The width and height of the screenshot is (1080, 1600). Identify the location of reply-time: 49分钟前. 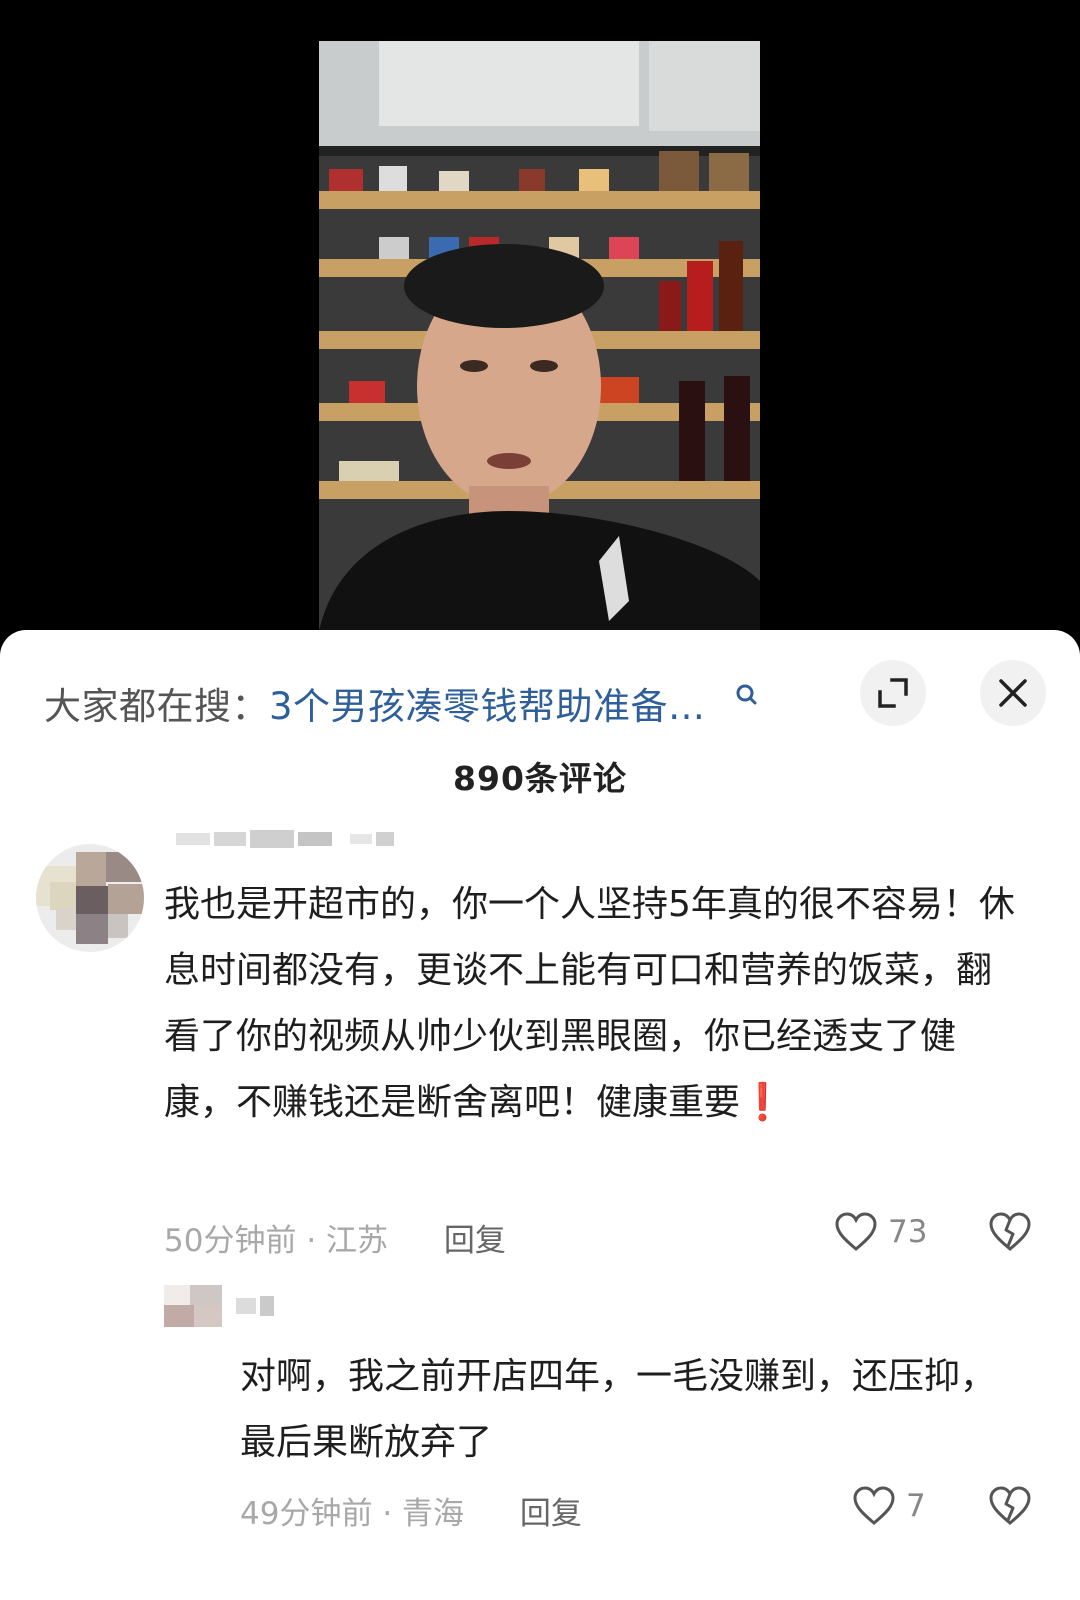
(306, 1514).